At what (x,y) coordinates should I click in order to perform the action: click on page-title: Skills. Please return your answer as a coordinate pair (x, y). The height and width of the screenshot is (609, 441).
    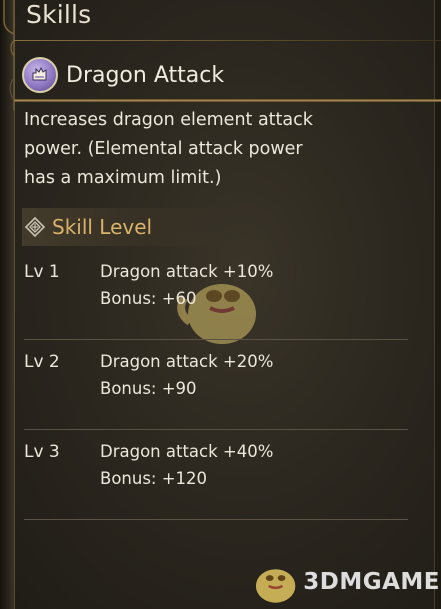
    Looking at the image, I should click on (59, 14).